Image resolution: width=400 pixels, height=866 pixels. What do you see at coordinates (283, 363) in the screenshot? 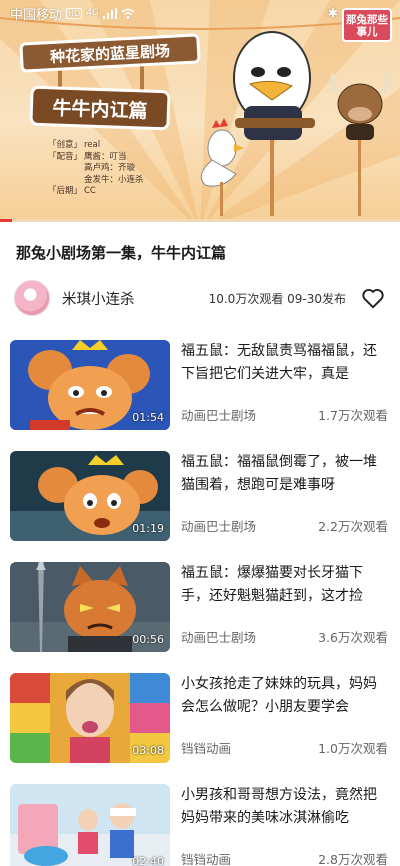
I see `video-title: 福五鼠：无敌鼠责骂福福鼠，还下旨把它们关进大牢，真是` at bounding box center [283, 363].